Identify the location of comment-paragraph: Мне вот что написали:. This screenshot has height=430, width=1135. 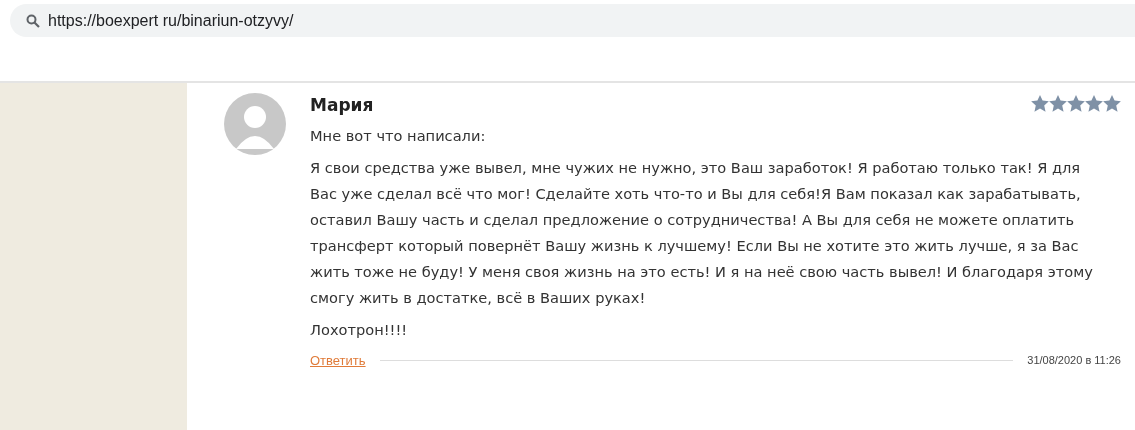
(398, 135).